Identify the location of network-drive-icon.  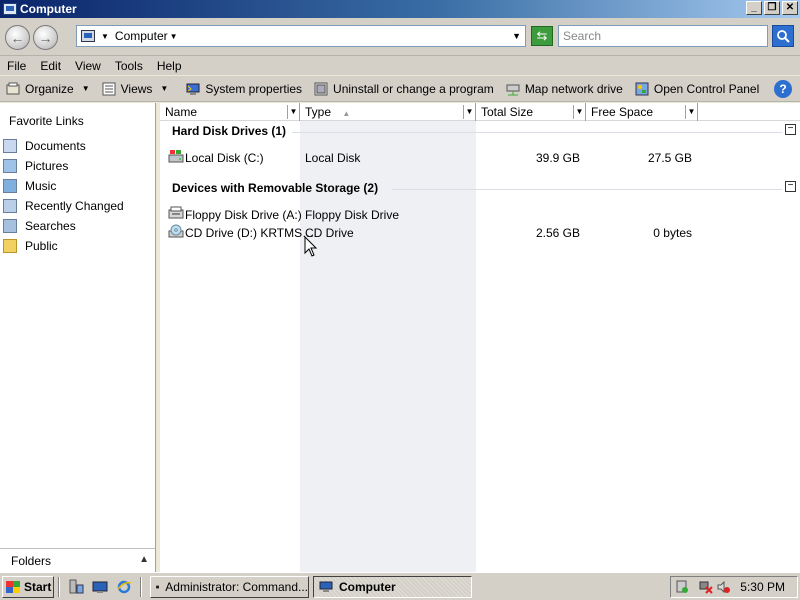
(513, 89).